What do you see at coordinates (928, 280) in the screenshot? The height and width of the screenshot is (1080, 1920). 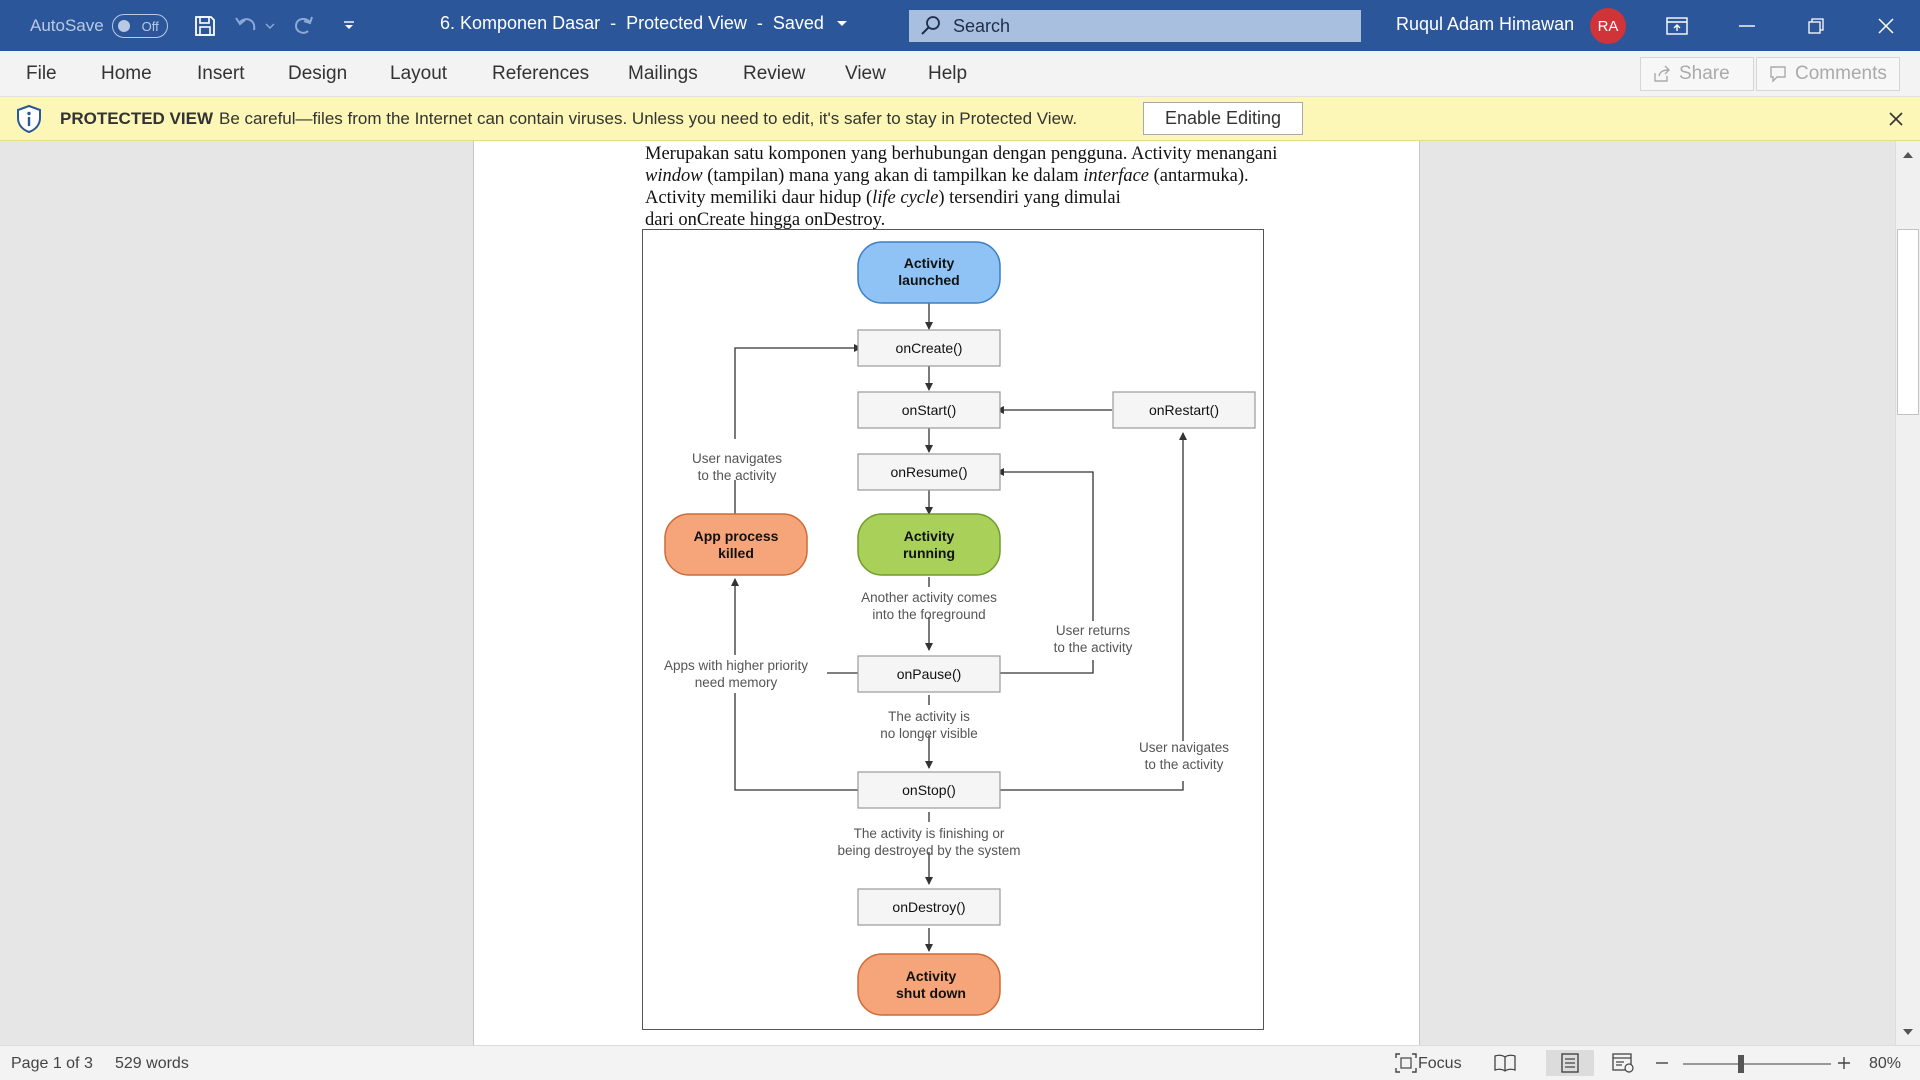 I see `svg-text: launched` at bounding box center [928, 280].